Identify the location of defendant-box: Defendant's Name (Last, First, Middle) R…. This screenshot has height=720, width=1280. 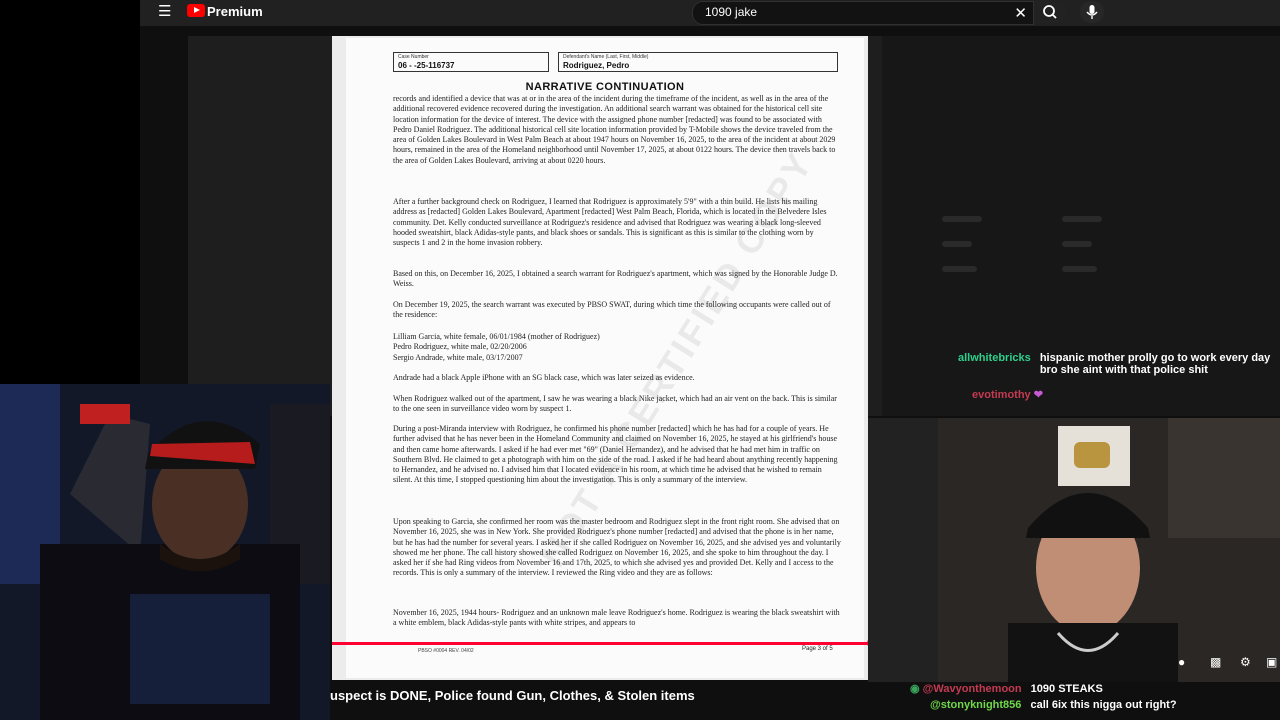
(698, 62).